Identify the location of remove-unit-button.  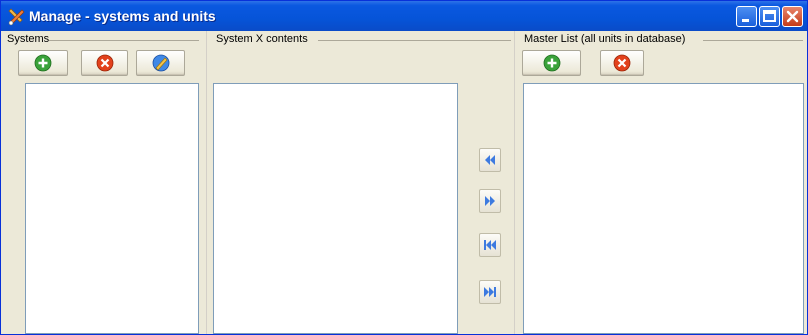
(622, 63).